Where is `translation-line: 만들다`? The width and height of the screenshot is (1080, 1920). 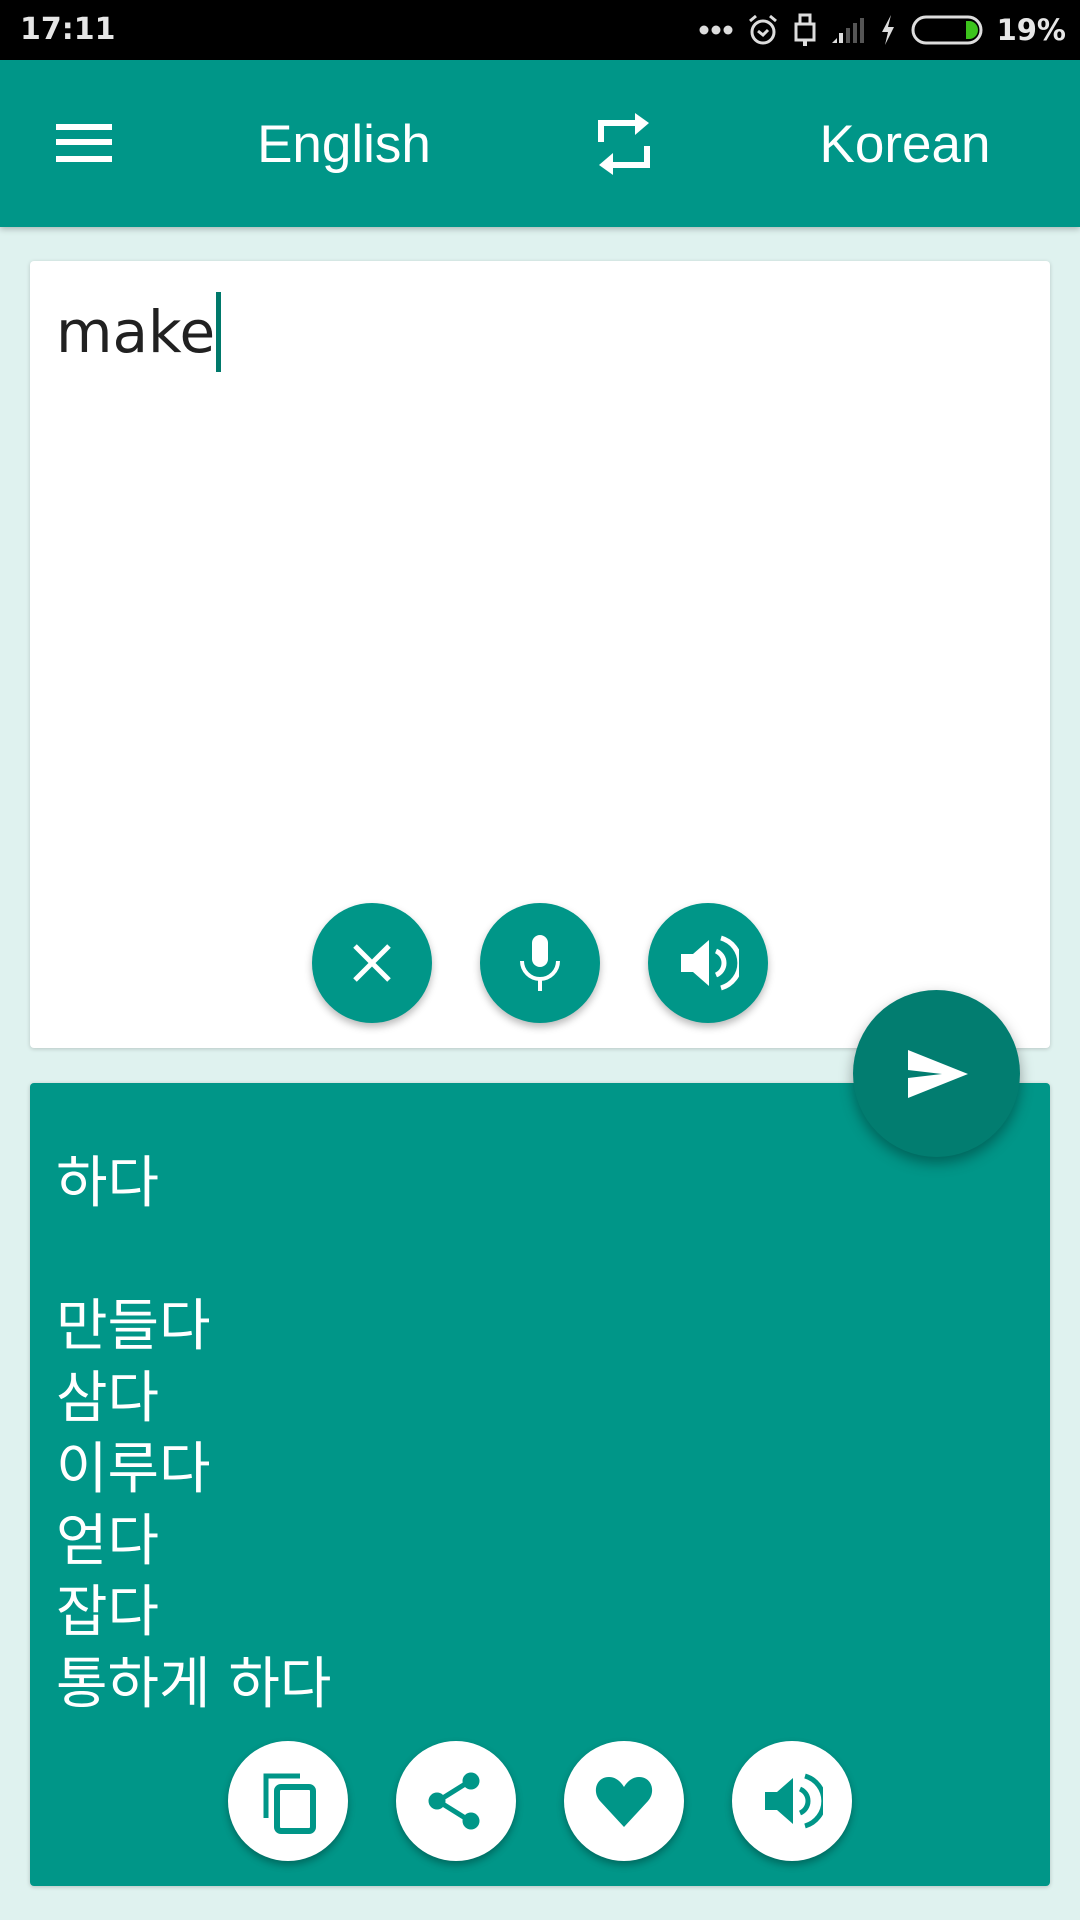
translation-line: 만들다 is located at coordinates (133, 1326).